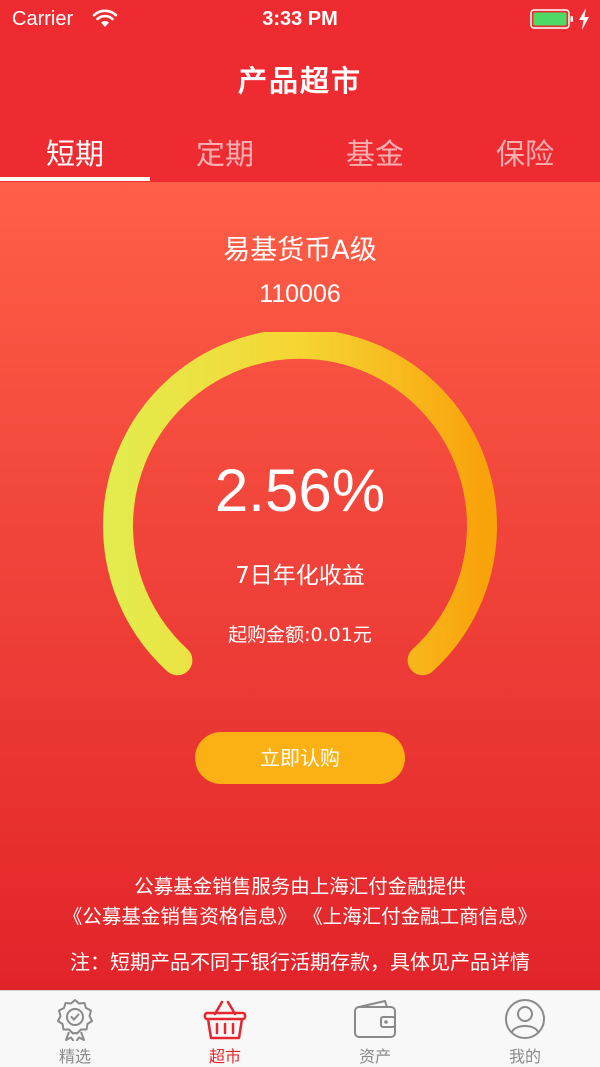 This screenshot has height=1067, width=600. Describe the element at coordinates (224, 1056) in the screenshot. I see `tabbar-label-market: 超市` at that location.